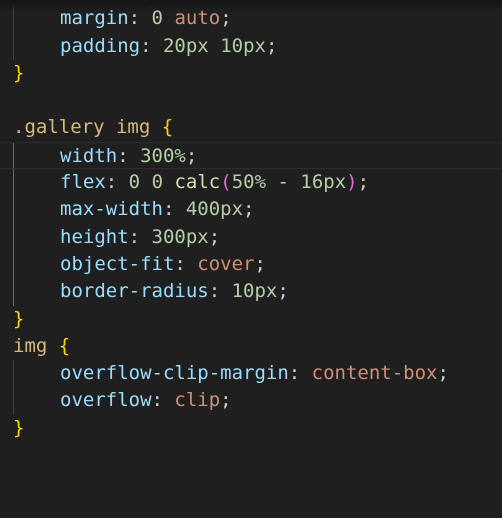 The image size is (502, 518). I want to click on css-value: cover, so click(226, 263).